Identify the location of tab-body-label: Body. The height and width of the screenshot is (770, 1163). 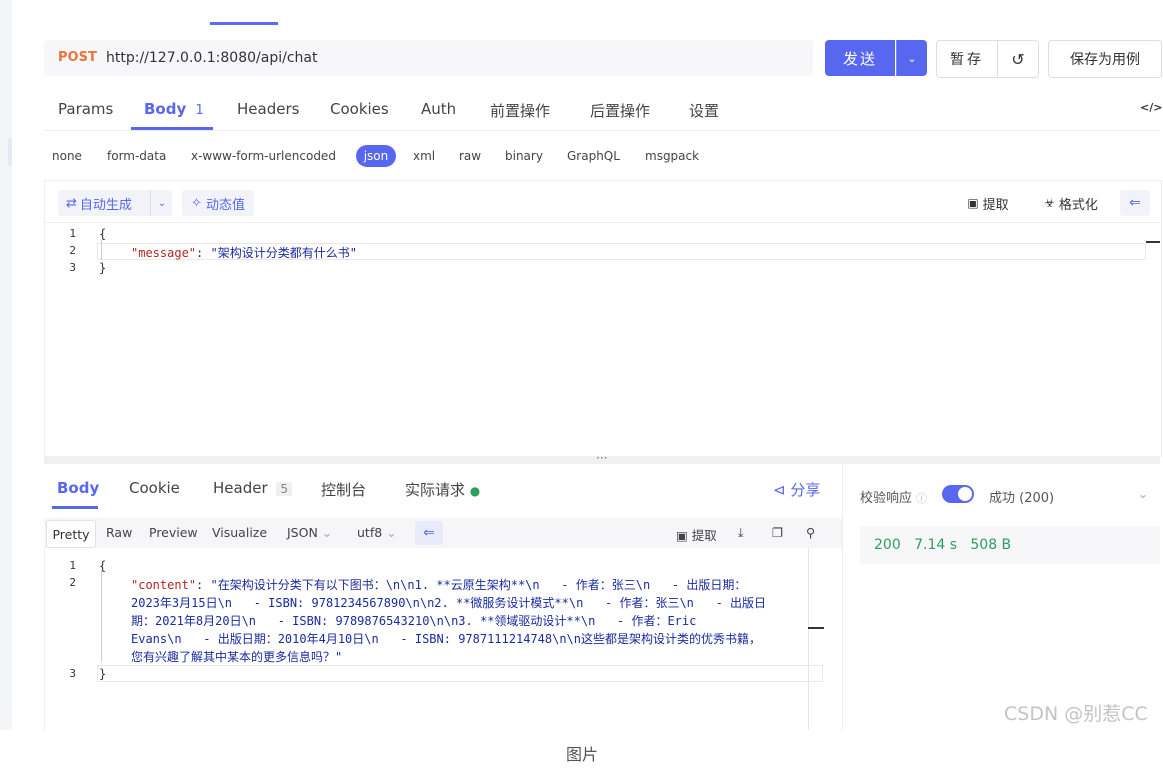
(165, 109).